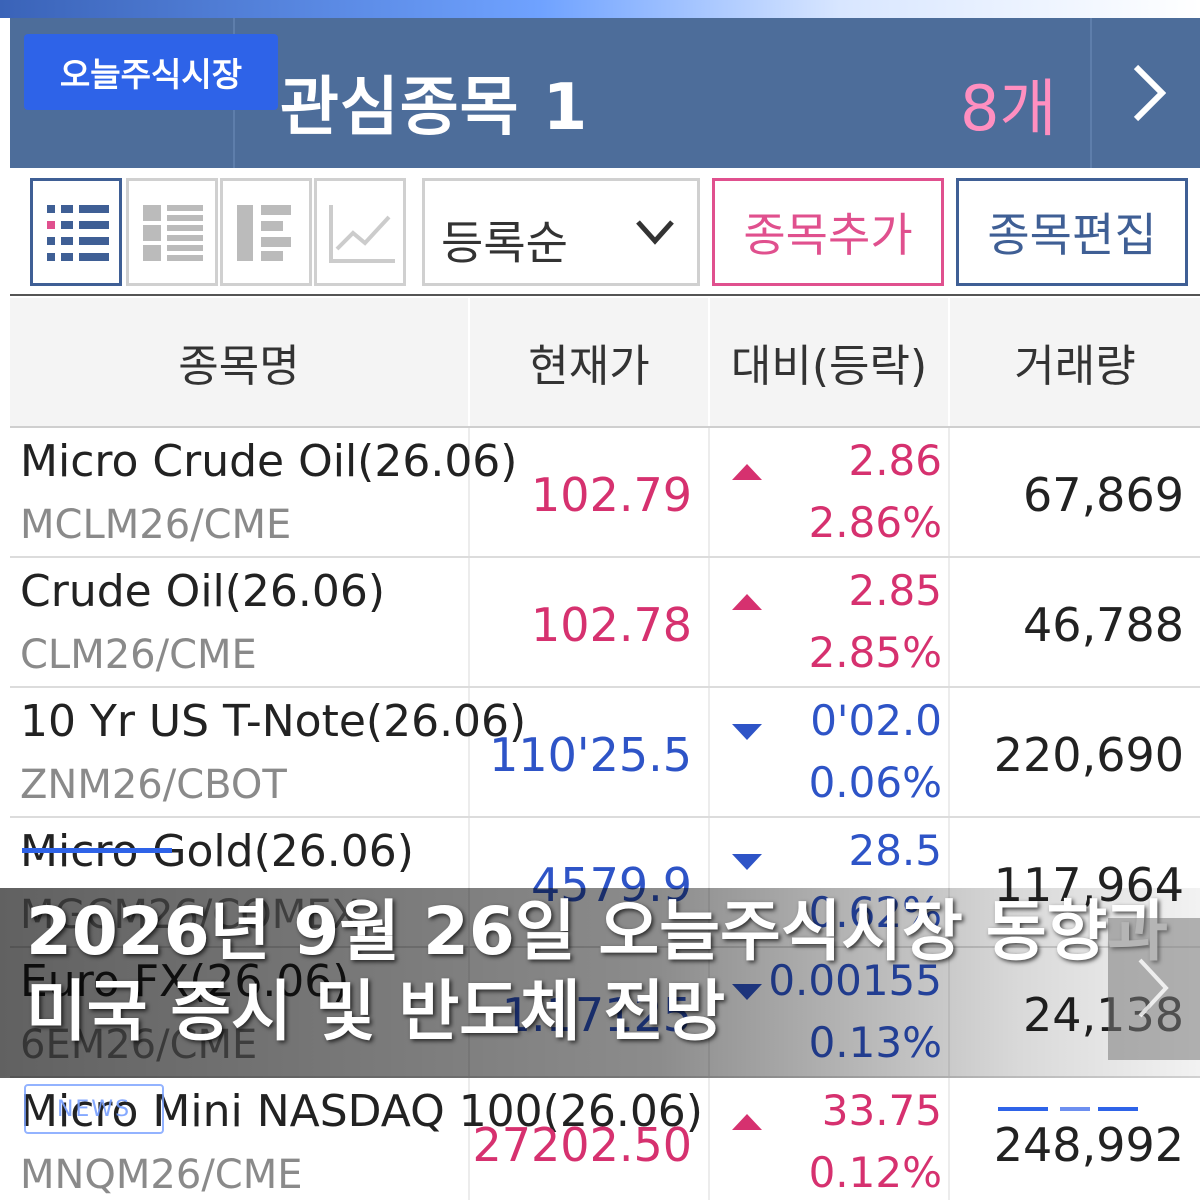  Describe the element at coordinates (240, 362) in the screenshot. I see `column-header-name: 종목명` at that location.